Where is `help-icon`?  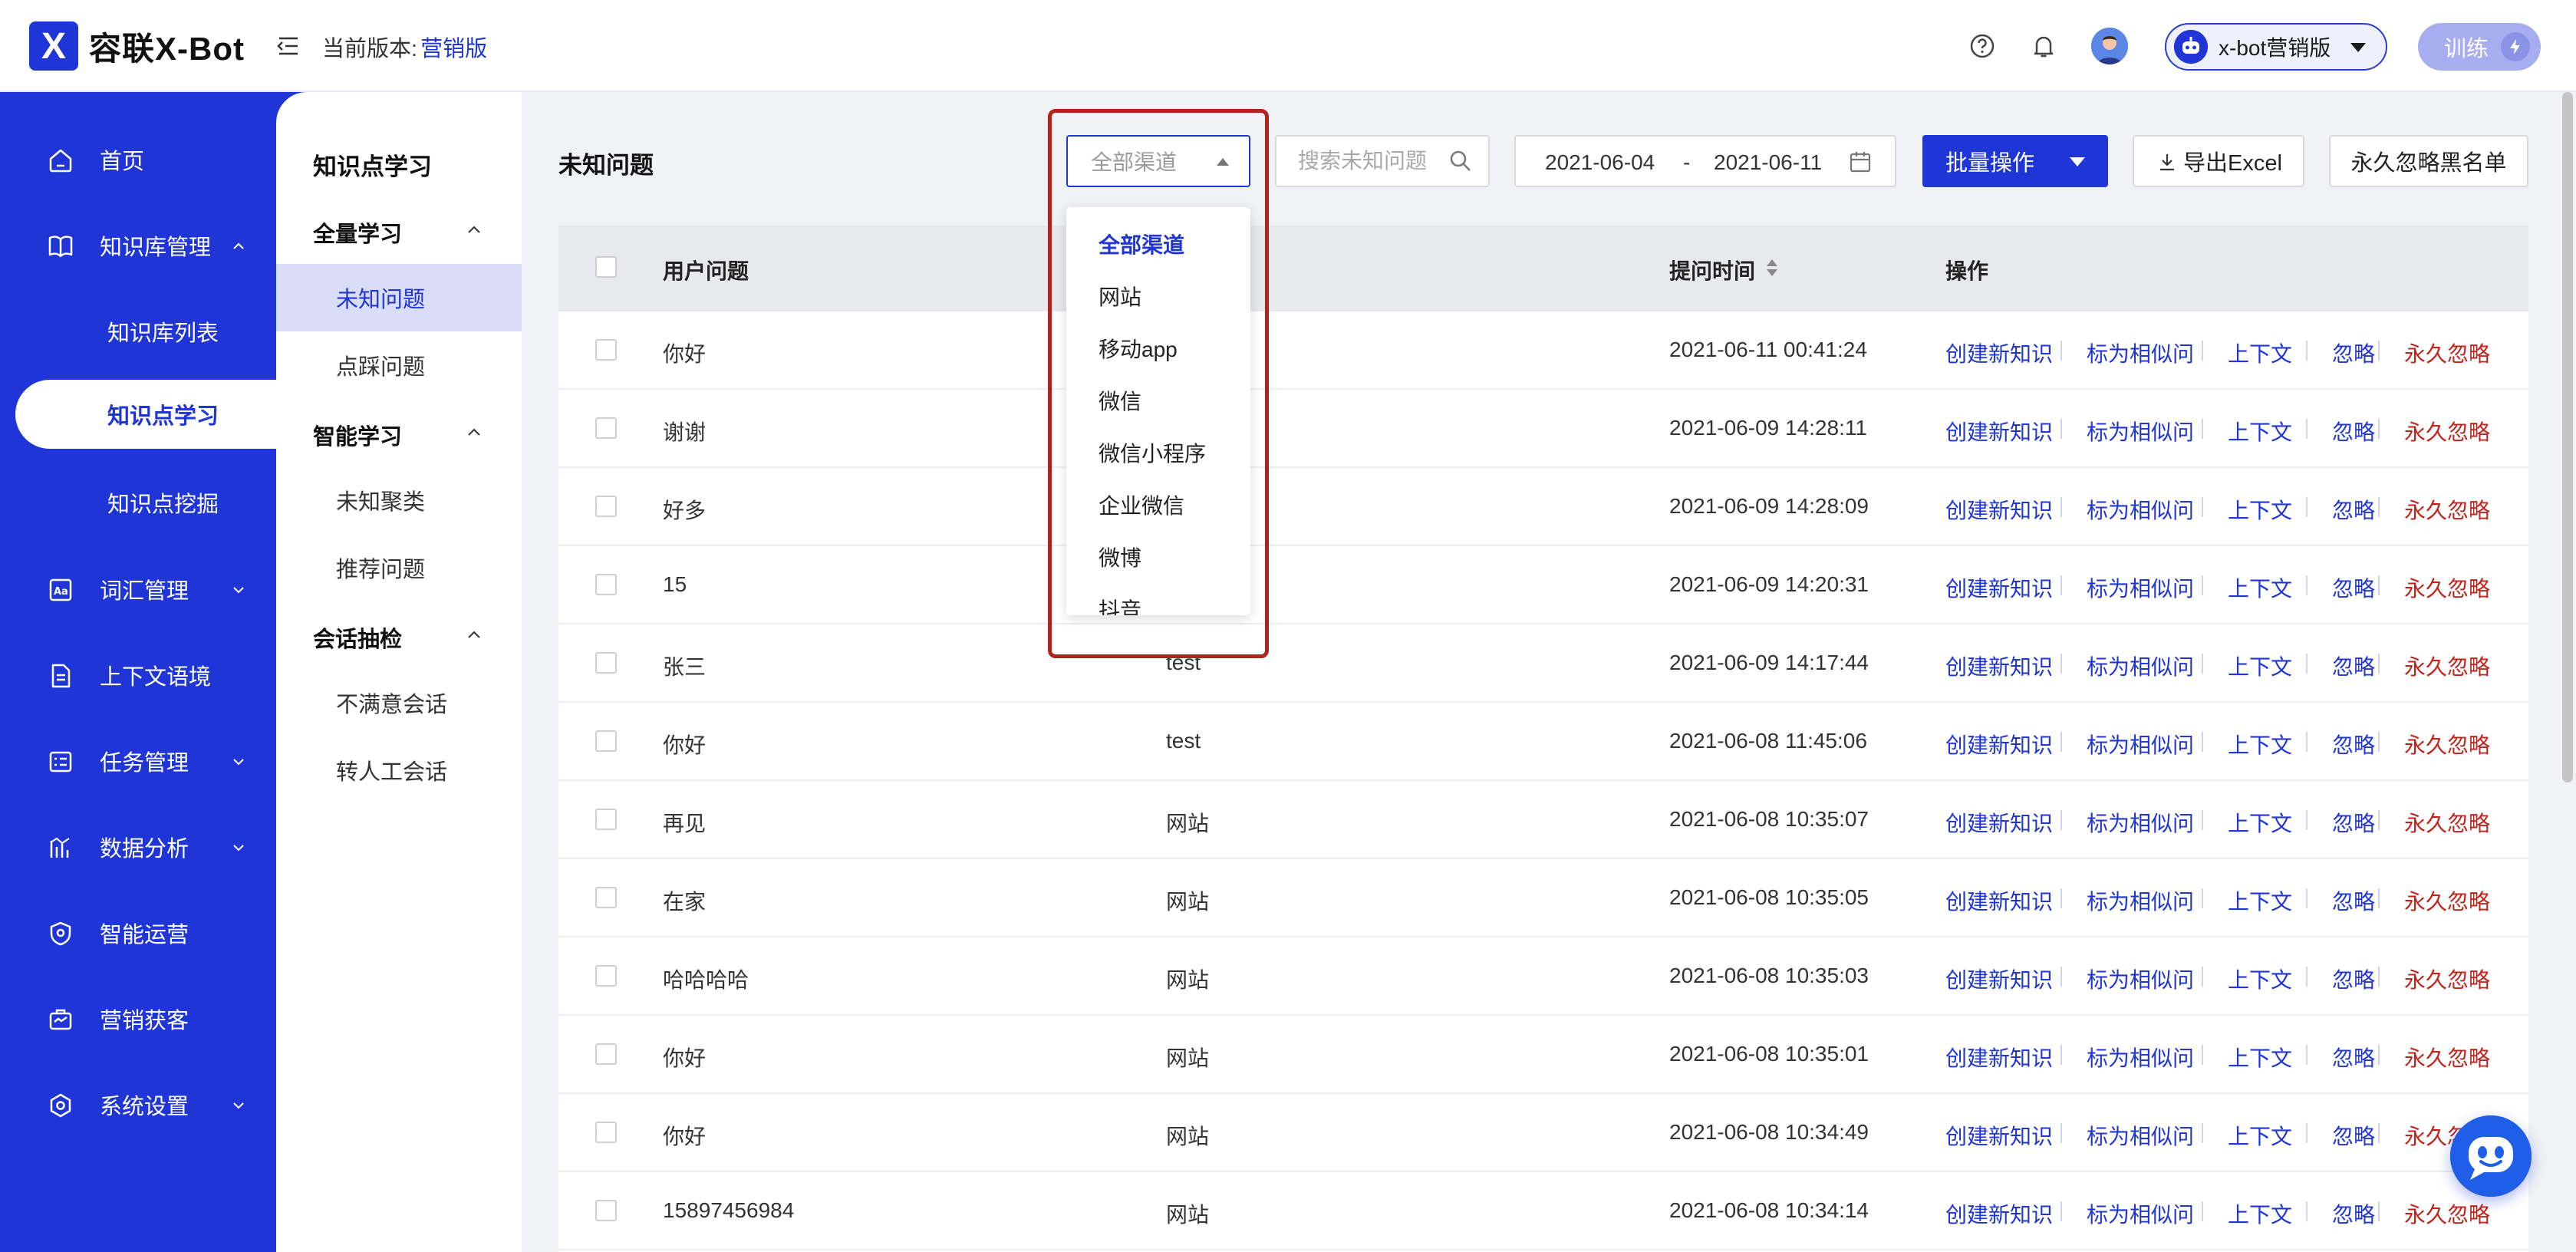
help-icon is located at coordinates (1982, 46).